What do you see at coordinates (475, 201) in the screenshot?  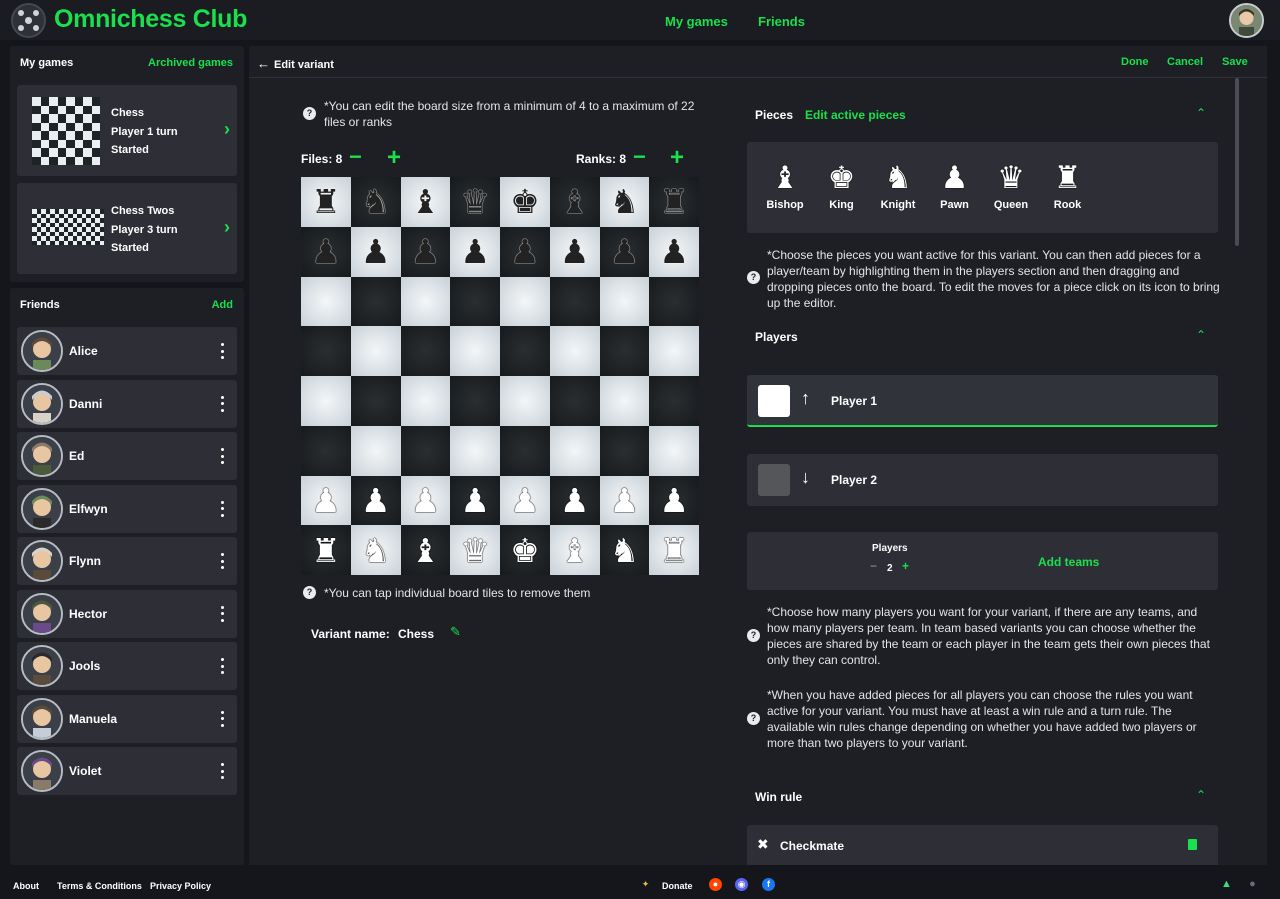 I see `chess-piece-icon: ♛` at bounding box center [475, 201].